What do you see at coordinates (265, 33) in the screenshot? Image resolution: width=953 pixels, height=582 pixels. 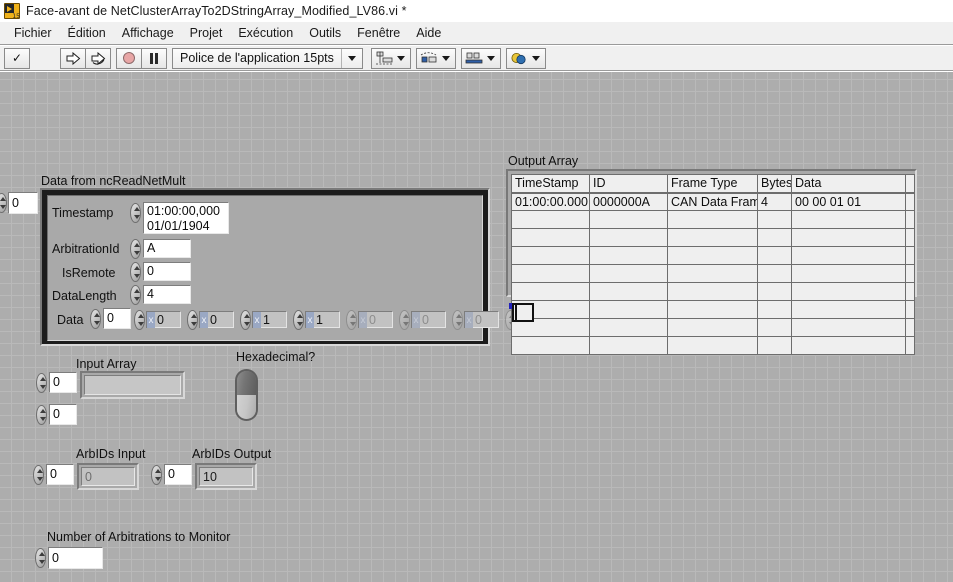 I see `menu-execution: Exécution` at bounding box center [265, 33].